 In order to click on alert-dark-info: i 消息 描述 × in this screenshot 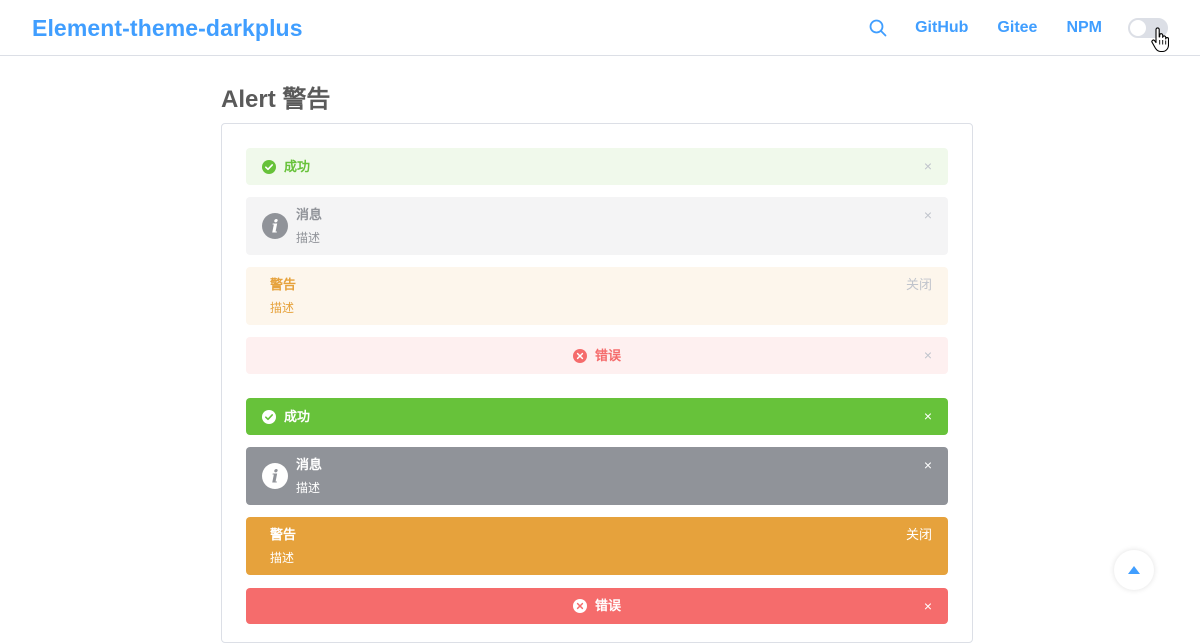, I will do `click(597, 476)`.